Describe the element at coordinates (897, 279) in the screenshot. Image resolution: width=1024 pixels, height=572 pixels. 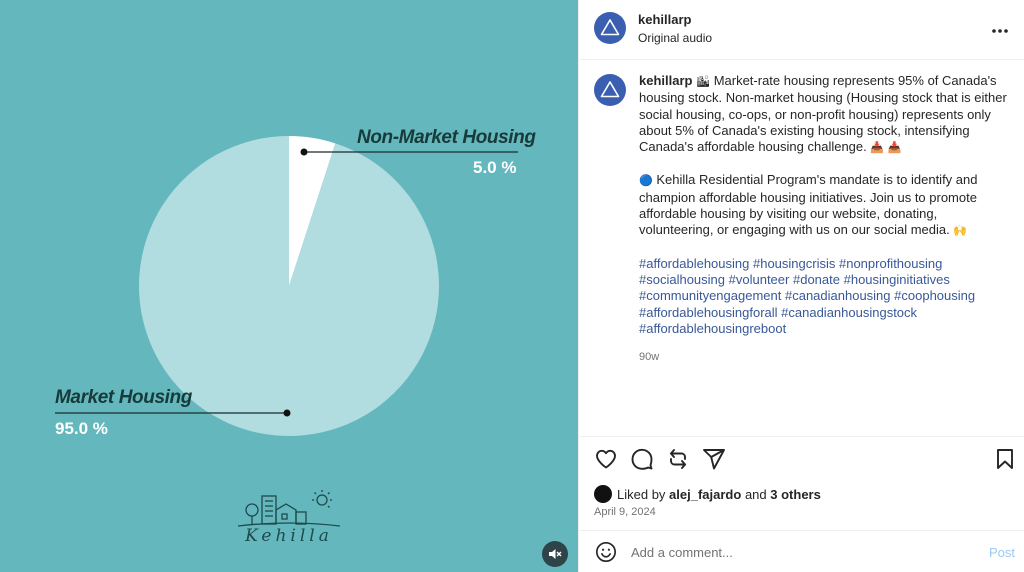
I see `hashtag-link: #housinginitiatives` at that location.